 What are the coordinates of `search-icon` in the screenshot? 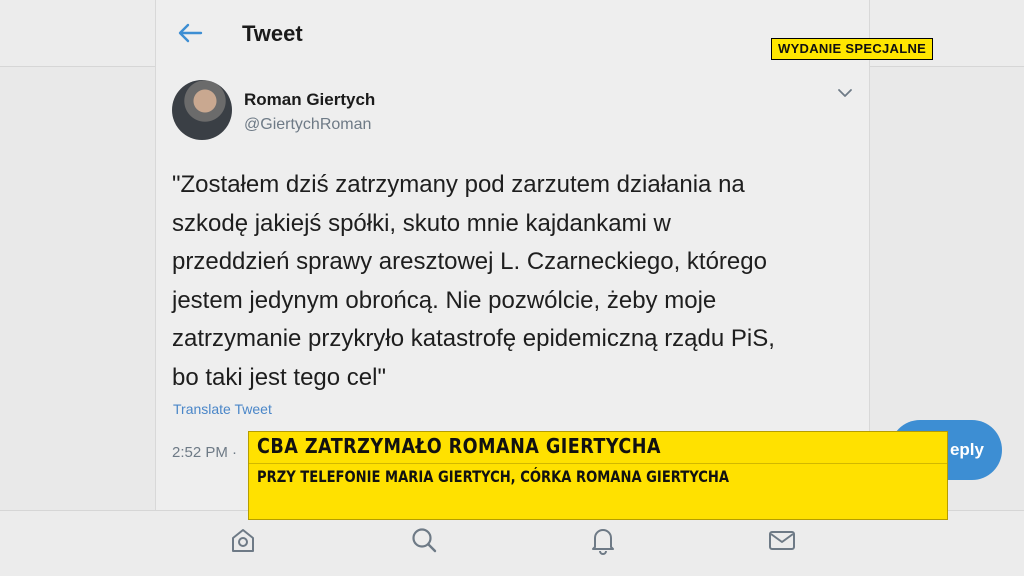 It's located at (424, 540).